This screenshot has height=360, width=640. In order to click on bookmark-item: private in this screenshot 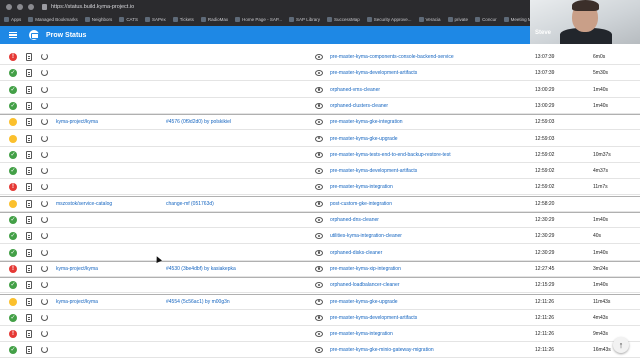, I will do `click(457, 19)`.